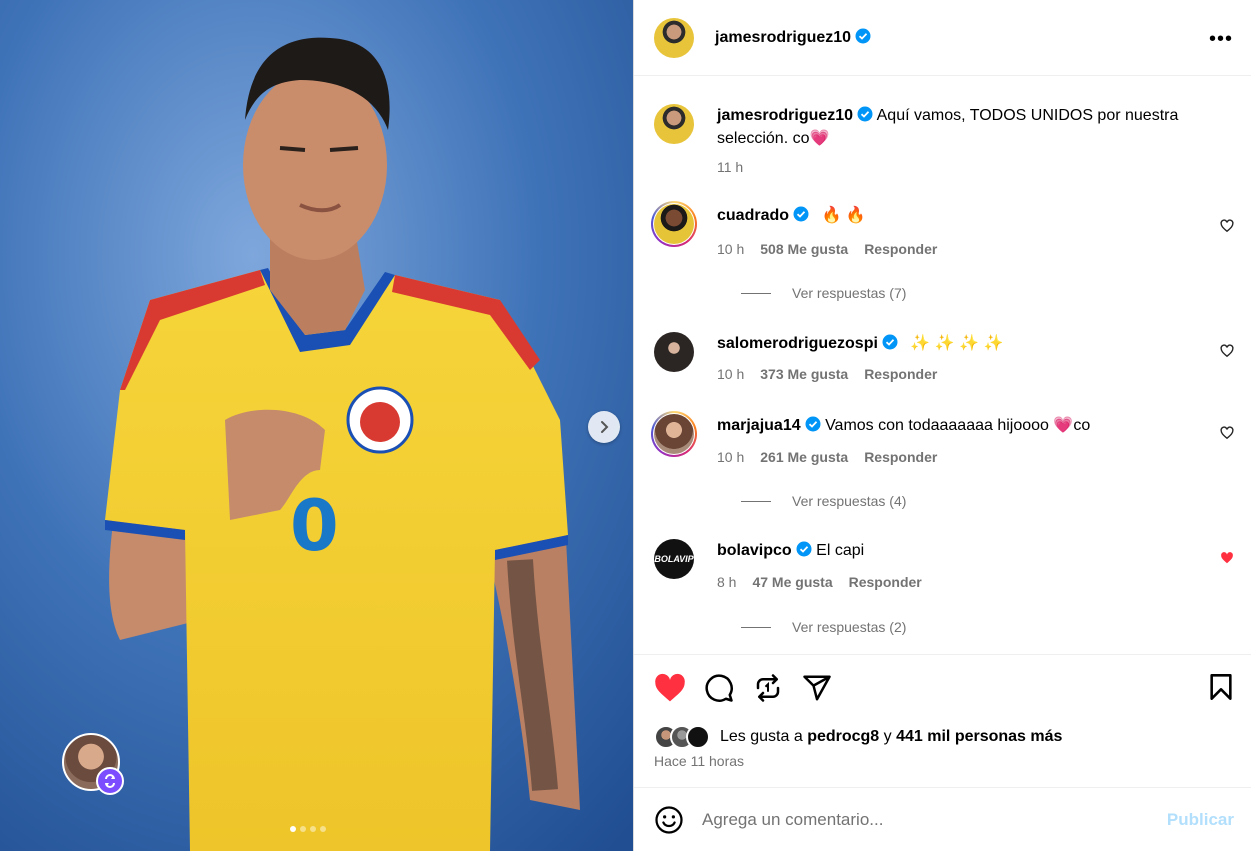 The image size is (1251, 851). Describe the element at coordinates (962, 550) in the screenshot. I see `comment-text: bolavipco El capi` at that location.